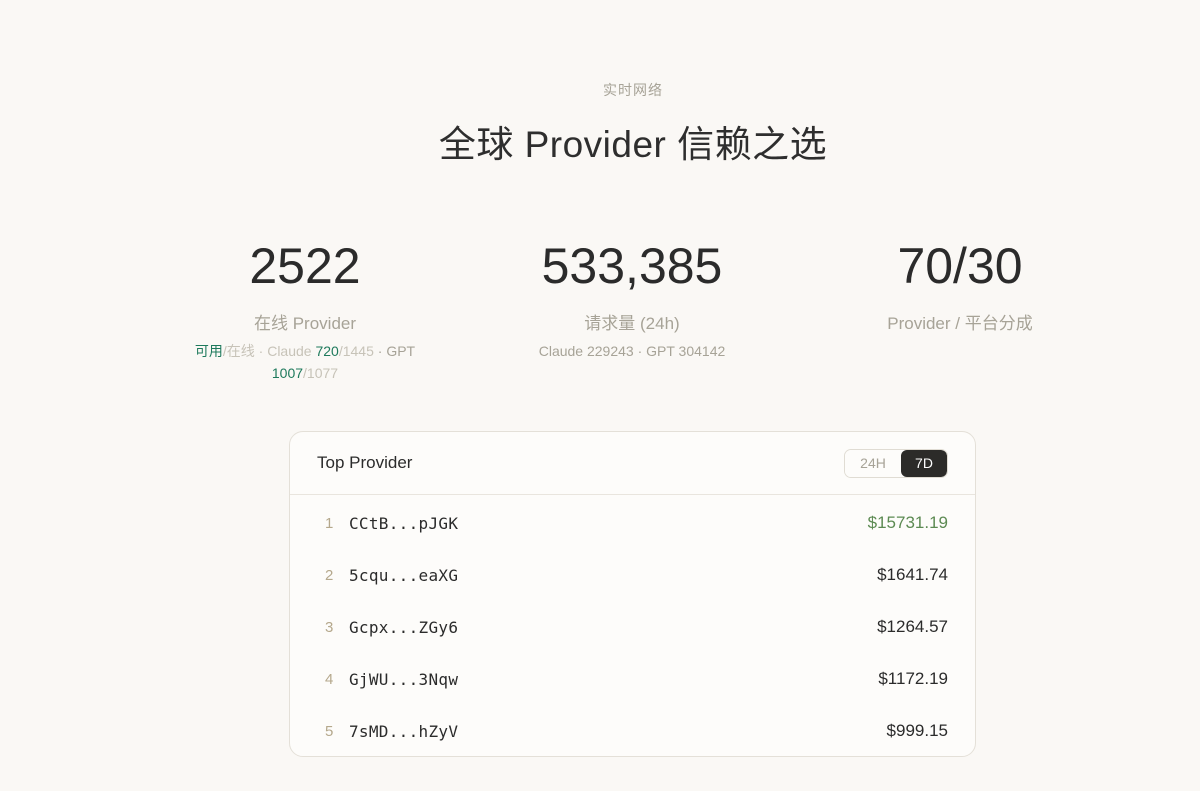 Image resolution: width=1200 pixels, height=791 pixels. Describe the element at coordinates (632, 463) in the screenshot. I see `card-header: Top Provider 24H 7D` at that location.